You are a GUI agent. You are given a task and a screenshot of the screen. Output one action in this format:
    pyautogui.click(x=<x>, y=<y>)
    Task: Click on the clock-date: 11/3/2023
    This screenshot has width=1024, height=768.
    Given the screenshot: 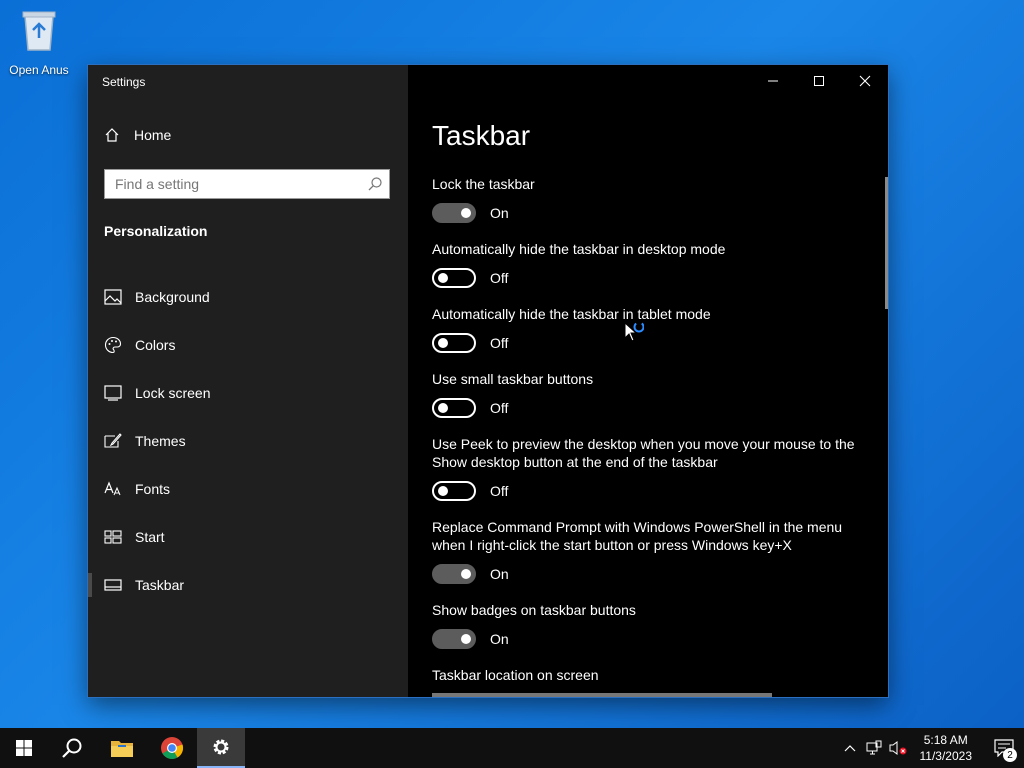 What is the action you would take?
    pyautogui.click(x=946, y=756)
    